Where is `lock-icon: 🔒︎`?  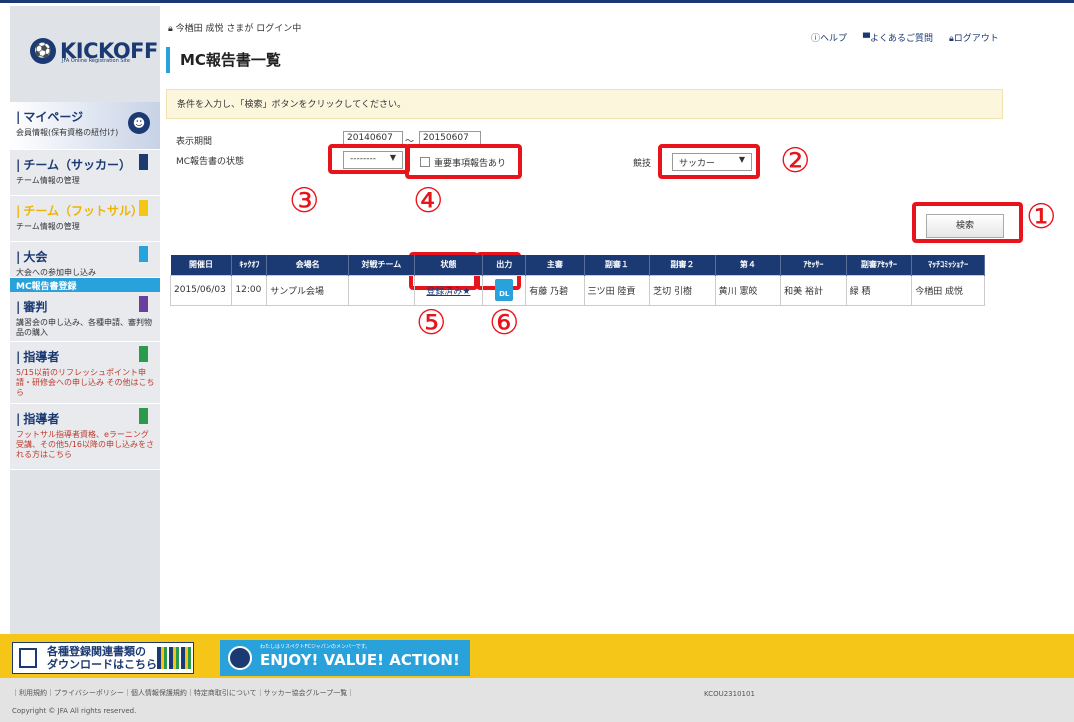 lock-icon: 🔒︎ is located at coordinates (170, 29).